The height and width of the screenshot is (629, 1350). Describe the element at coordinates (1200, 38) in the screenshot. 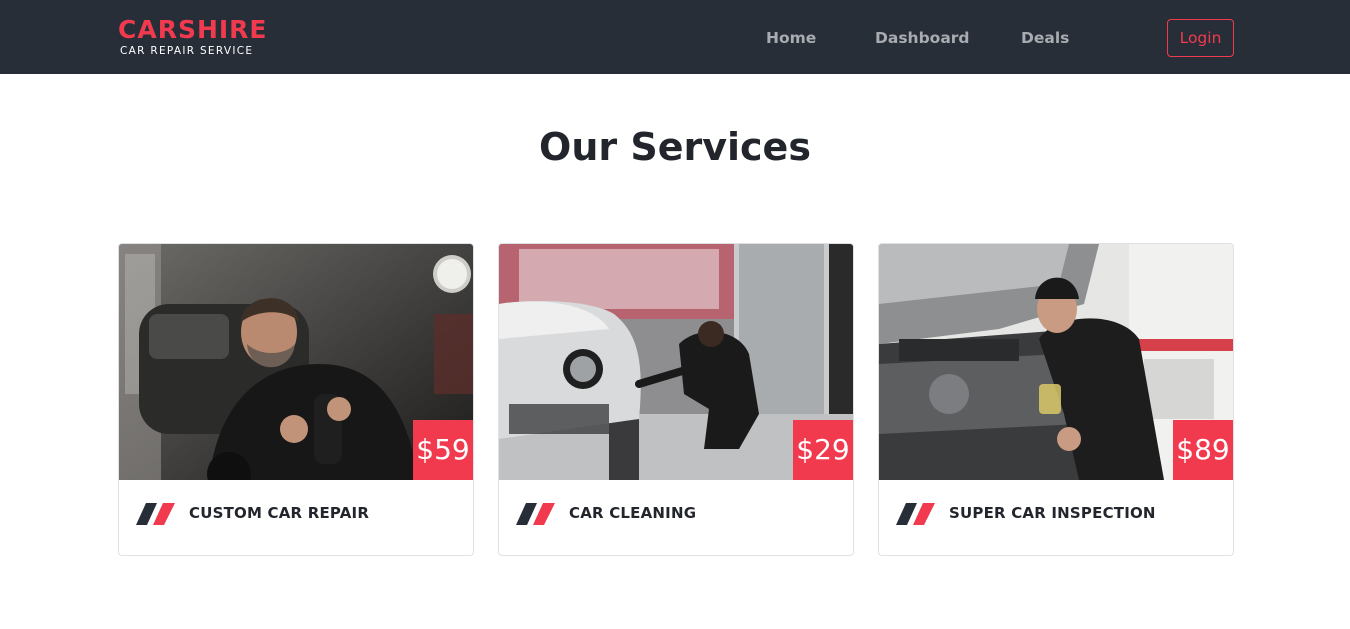

I see `login-button: Login` at that location.